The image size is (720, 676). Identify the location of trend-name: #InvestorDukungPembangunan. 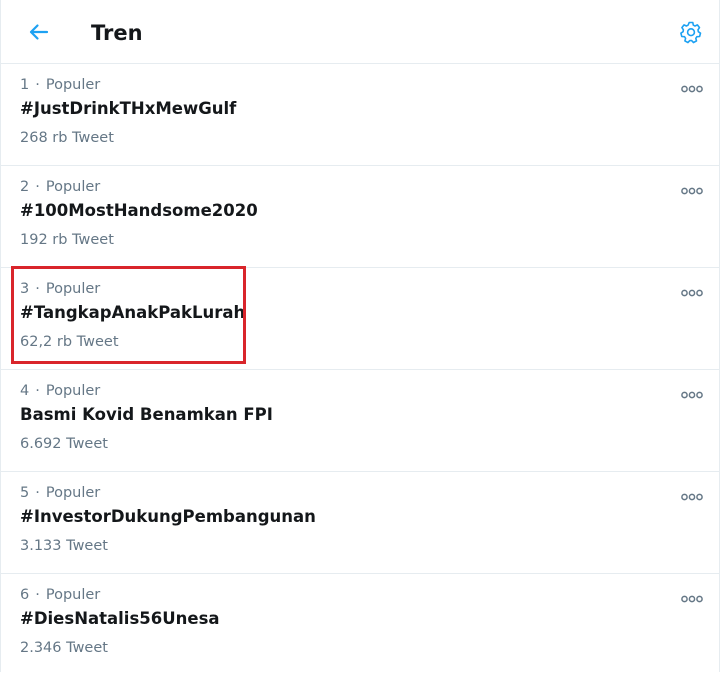
(168, 517).